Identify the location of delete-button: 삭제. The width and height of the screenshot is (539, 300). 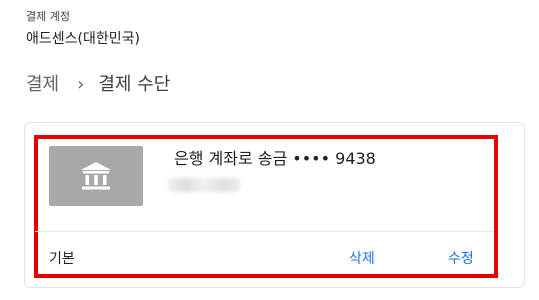
(362, 259).